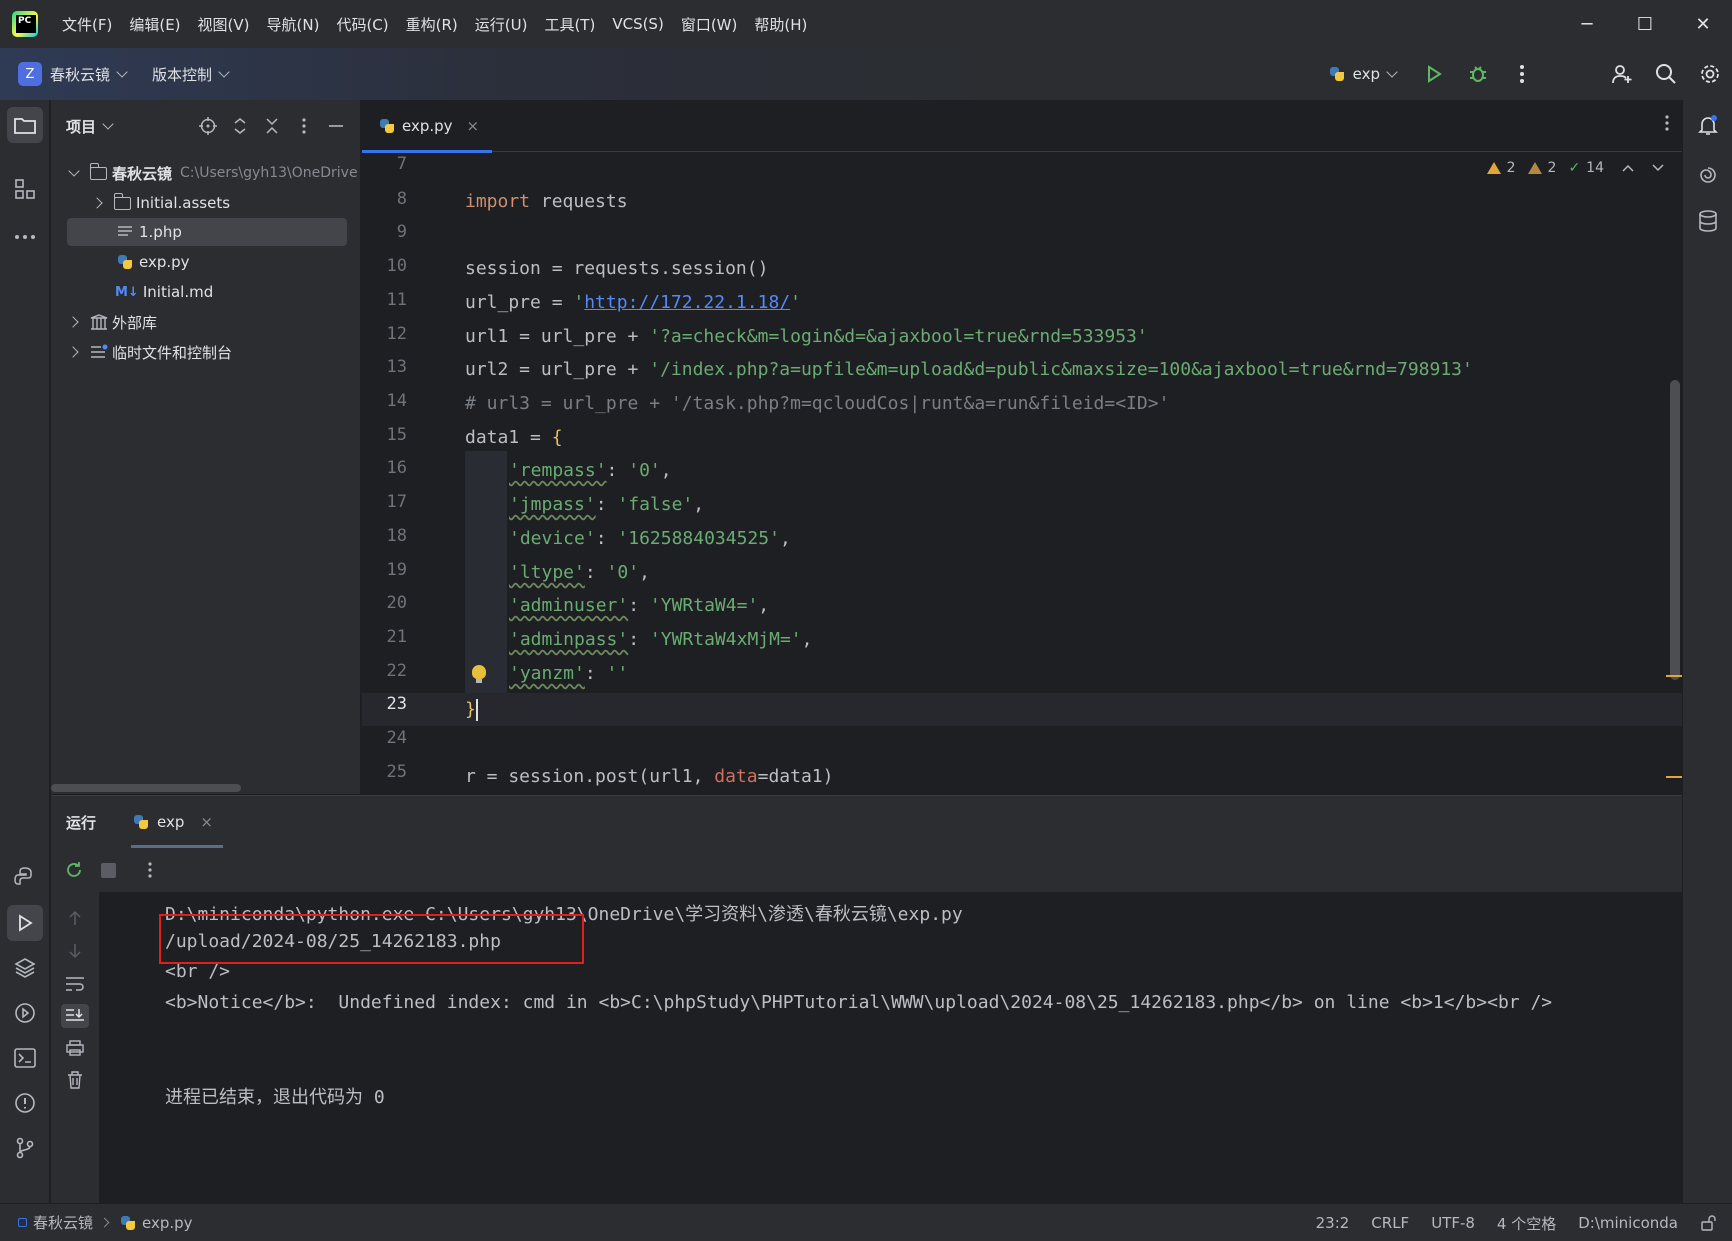 This screenshot has height=1241, width=1732. Describe the element at coordinates (150, 872) in the screenshot. I see `run-options-button` at that location.